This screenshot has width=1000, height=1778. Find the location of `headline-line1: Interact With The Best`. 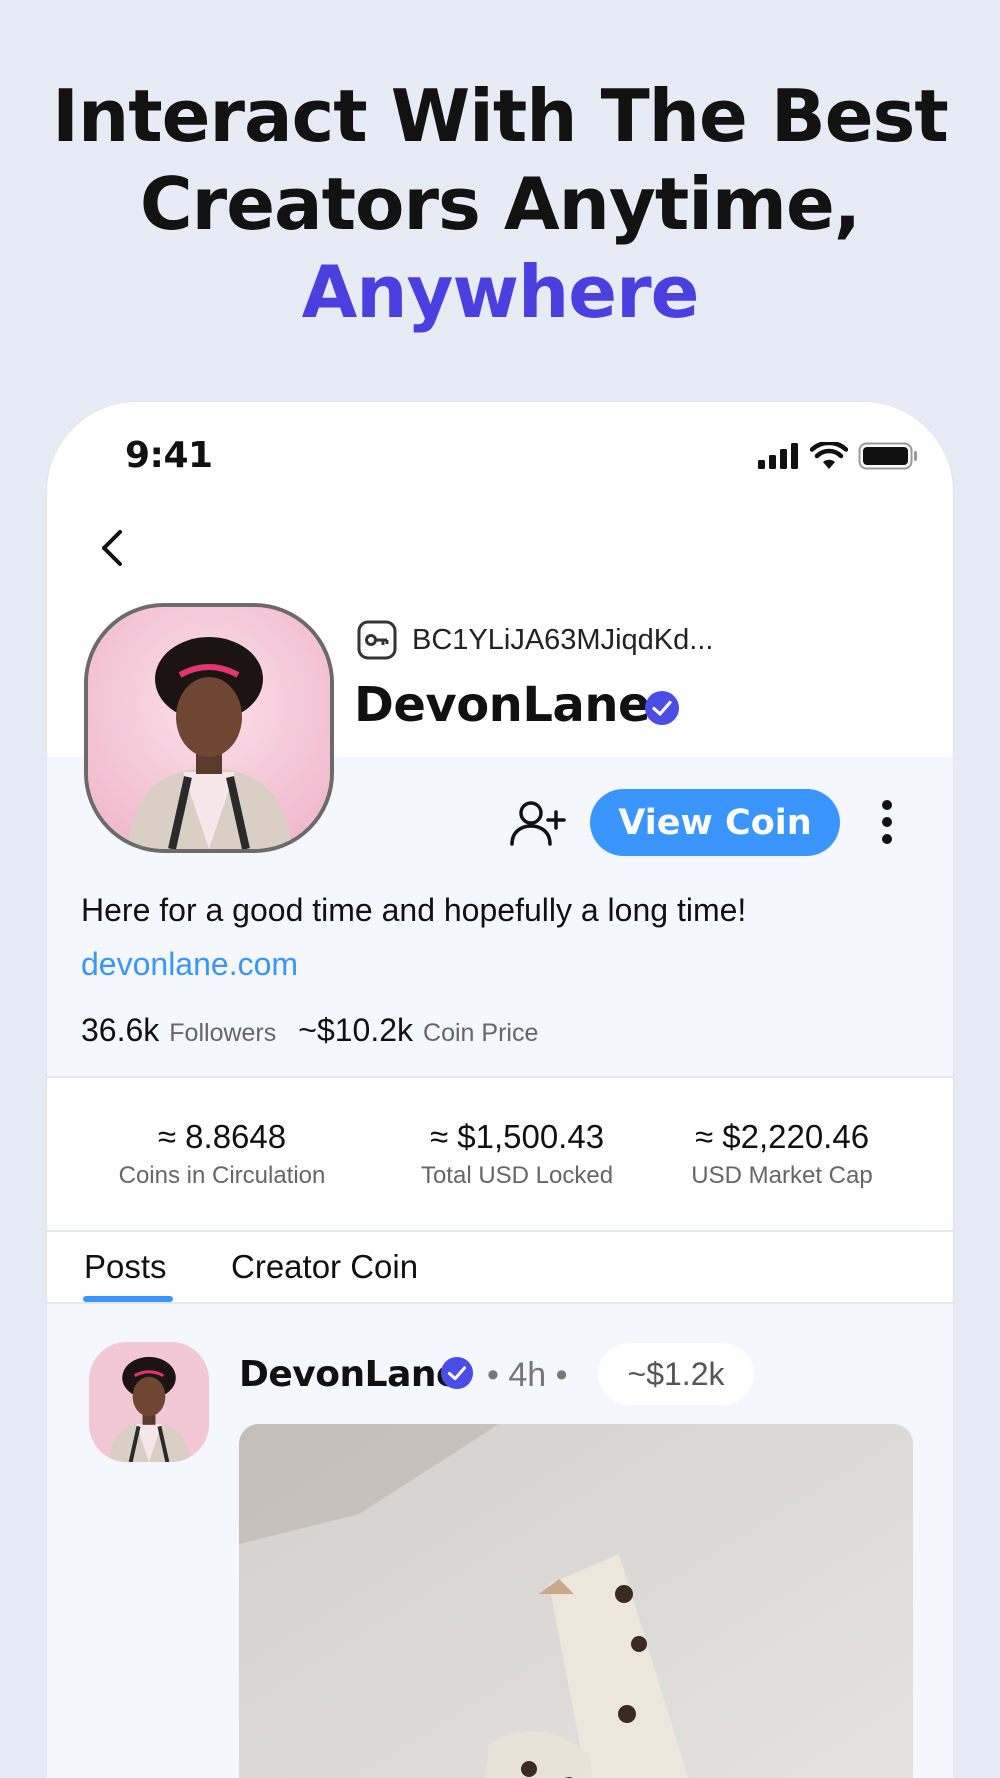

headline-line1: Interact With The Best is located at coordinates (500, 116).